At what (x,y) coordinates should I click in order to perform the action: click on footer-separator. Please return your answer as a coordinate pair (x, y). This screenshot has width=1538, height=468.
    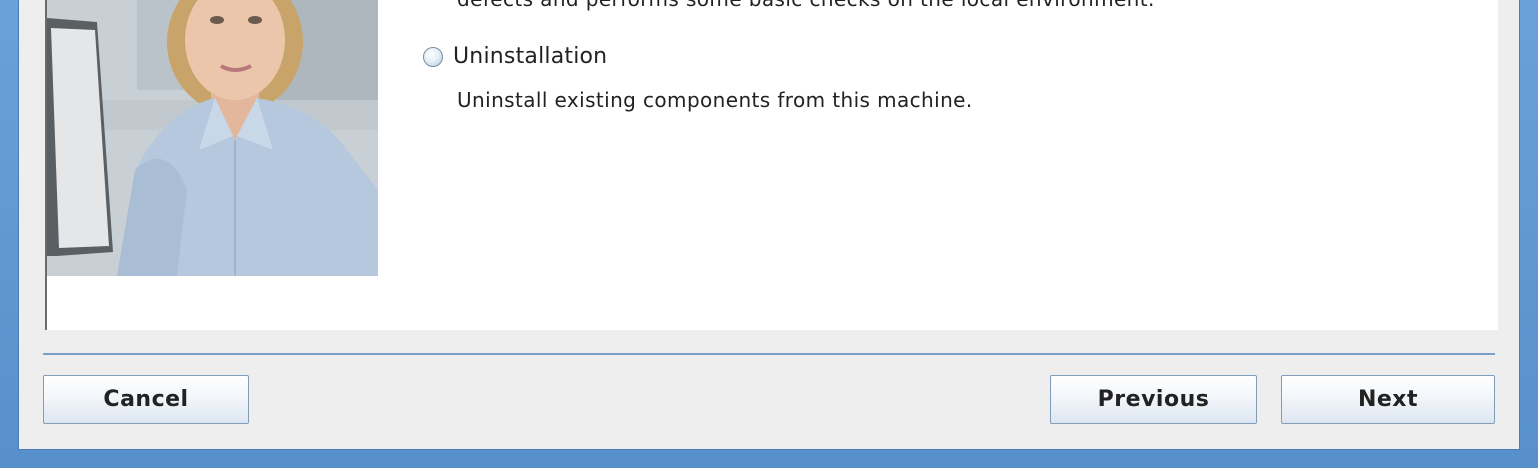
    Looking at the image, I should click on (769, 354).